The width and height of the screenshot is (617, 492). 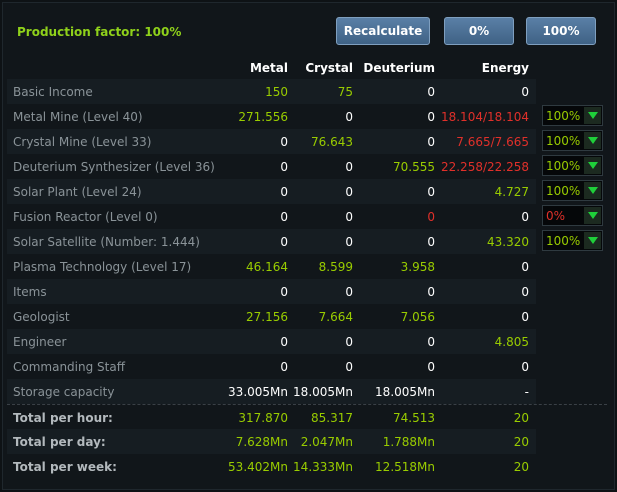 I want to click on row-label: Crystal Mine (Level 33), so click(x=82, y=142).